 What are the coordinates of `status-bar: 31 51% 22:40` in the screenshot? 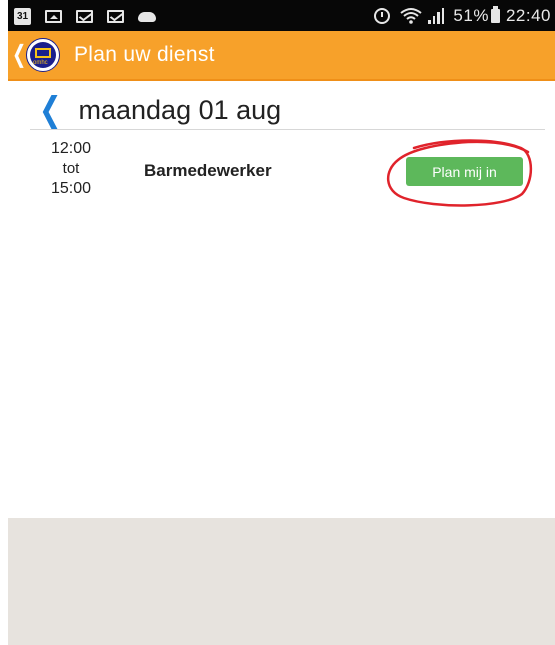 It's located at (281, 15).